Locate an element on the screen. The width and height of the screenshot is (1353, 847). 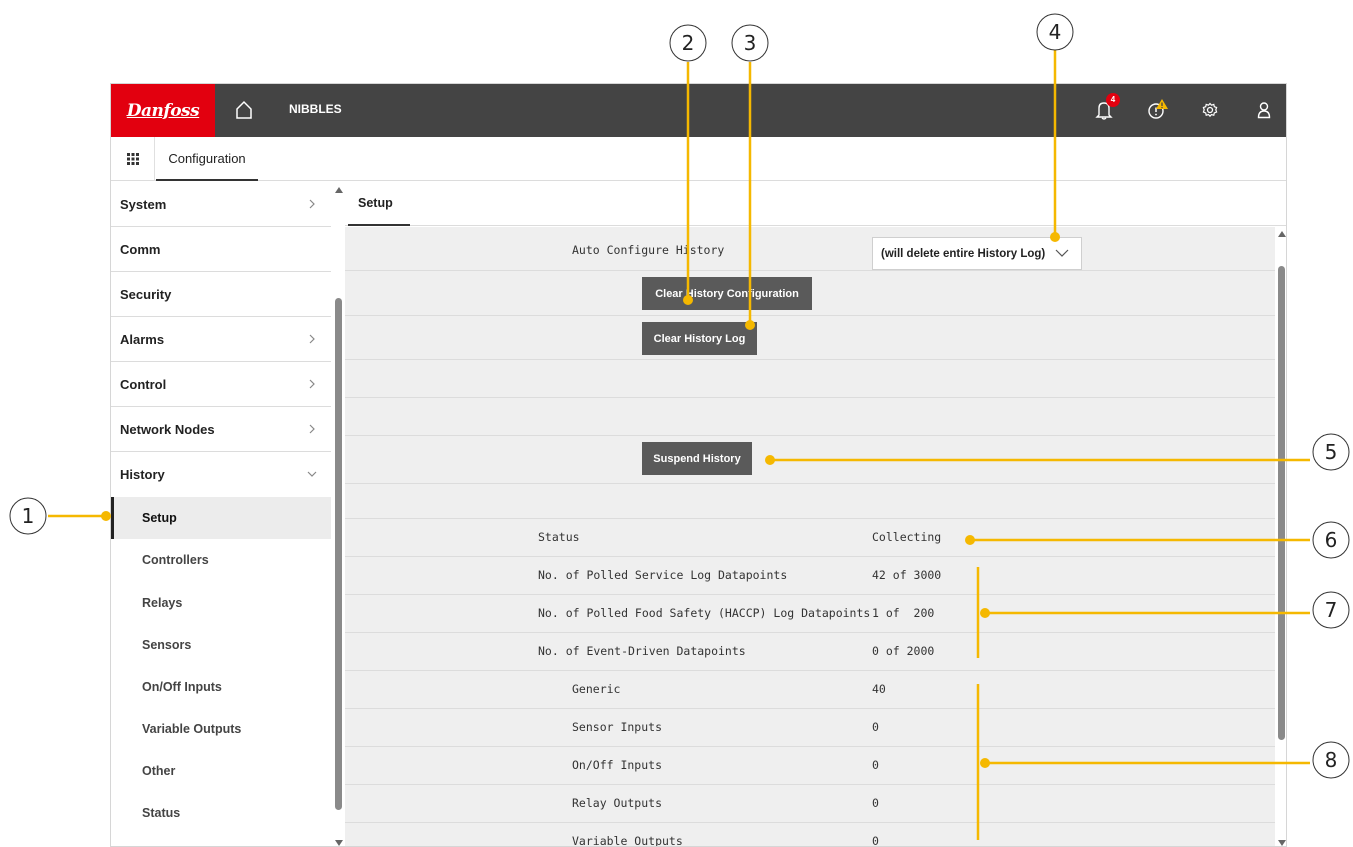
callout-number: 2 is located at coordinates (688, 43).